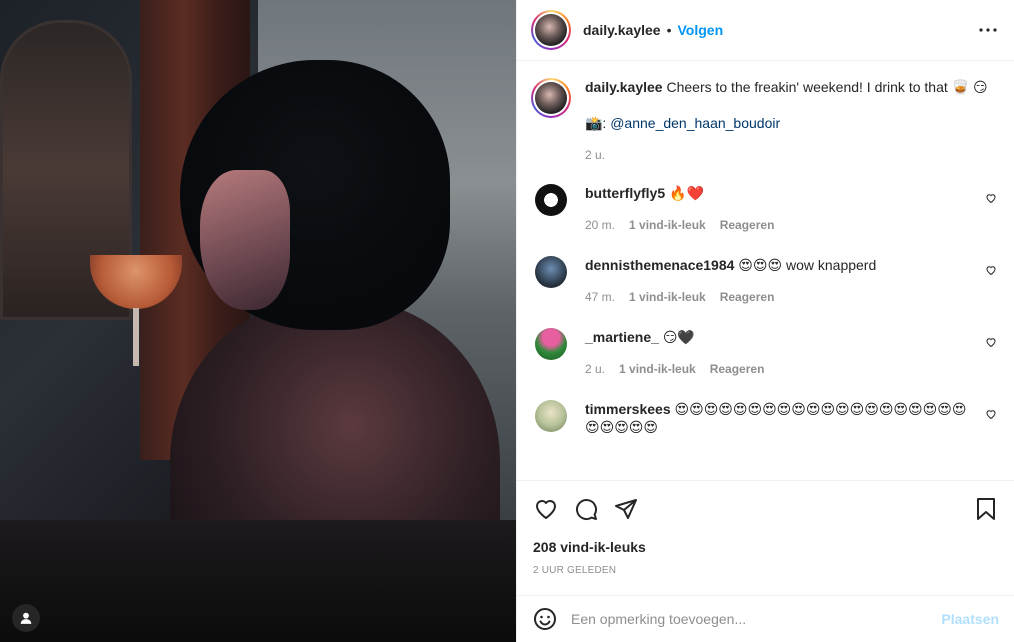  Describe the element at coordinates (970, 619) in the screenshot. I see `post-comment-button: Plaatsen` at that location.